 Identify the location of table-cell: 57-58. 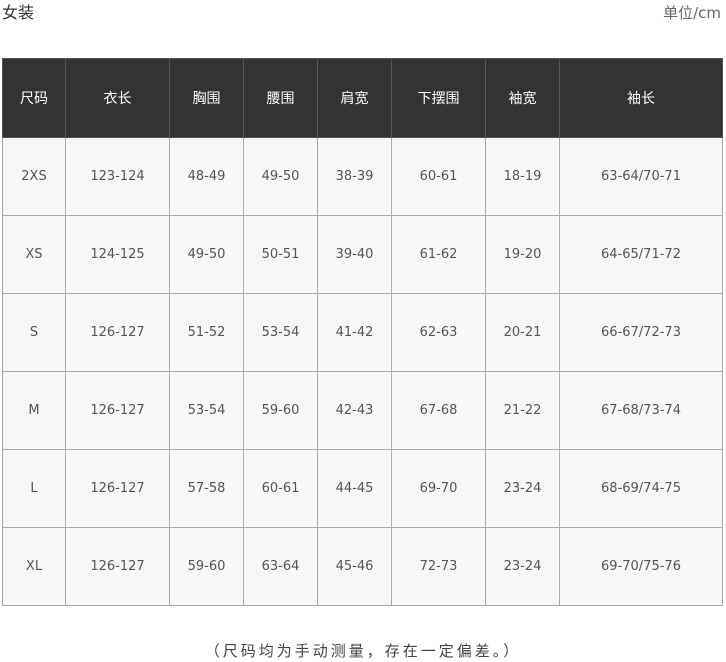
(206, 488).